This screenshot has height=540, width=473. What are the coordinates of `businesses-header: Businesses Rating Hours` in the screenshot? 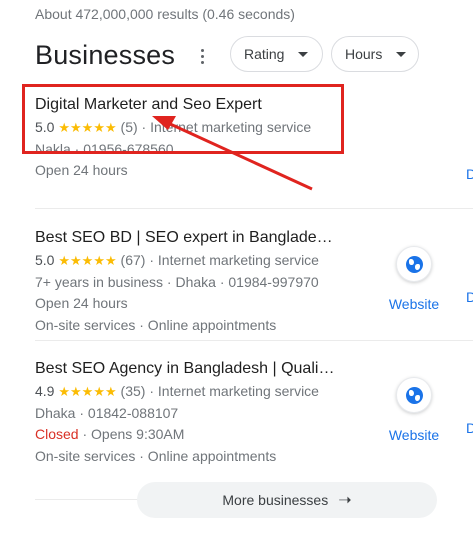 It's located at (254, 56).